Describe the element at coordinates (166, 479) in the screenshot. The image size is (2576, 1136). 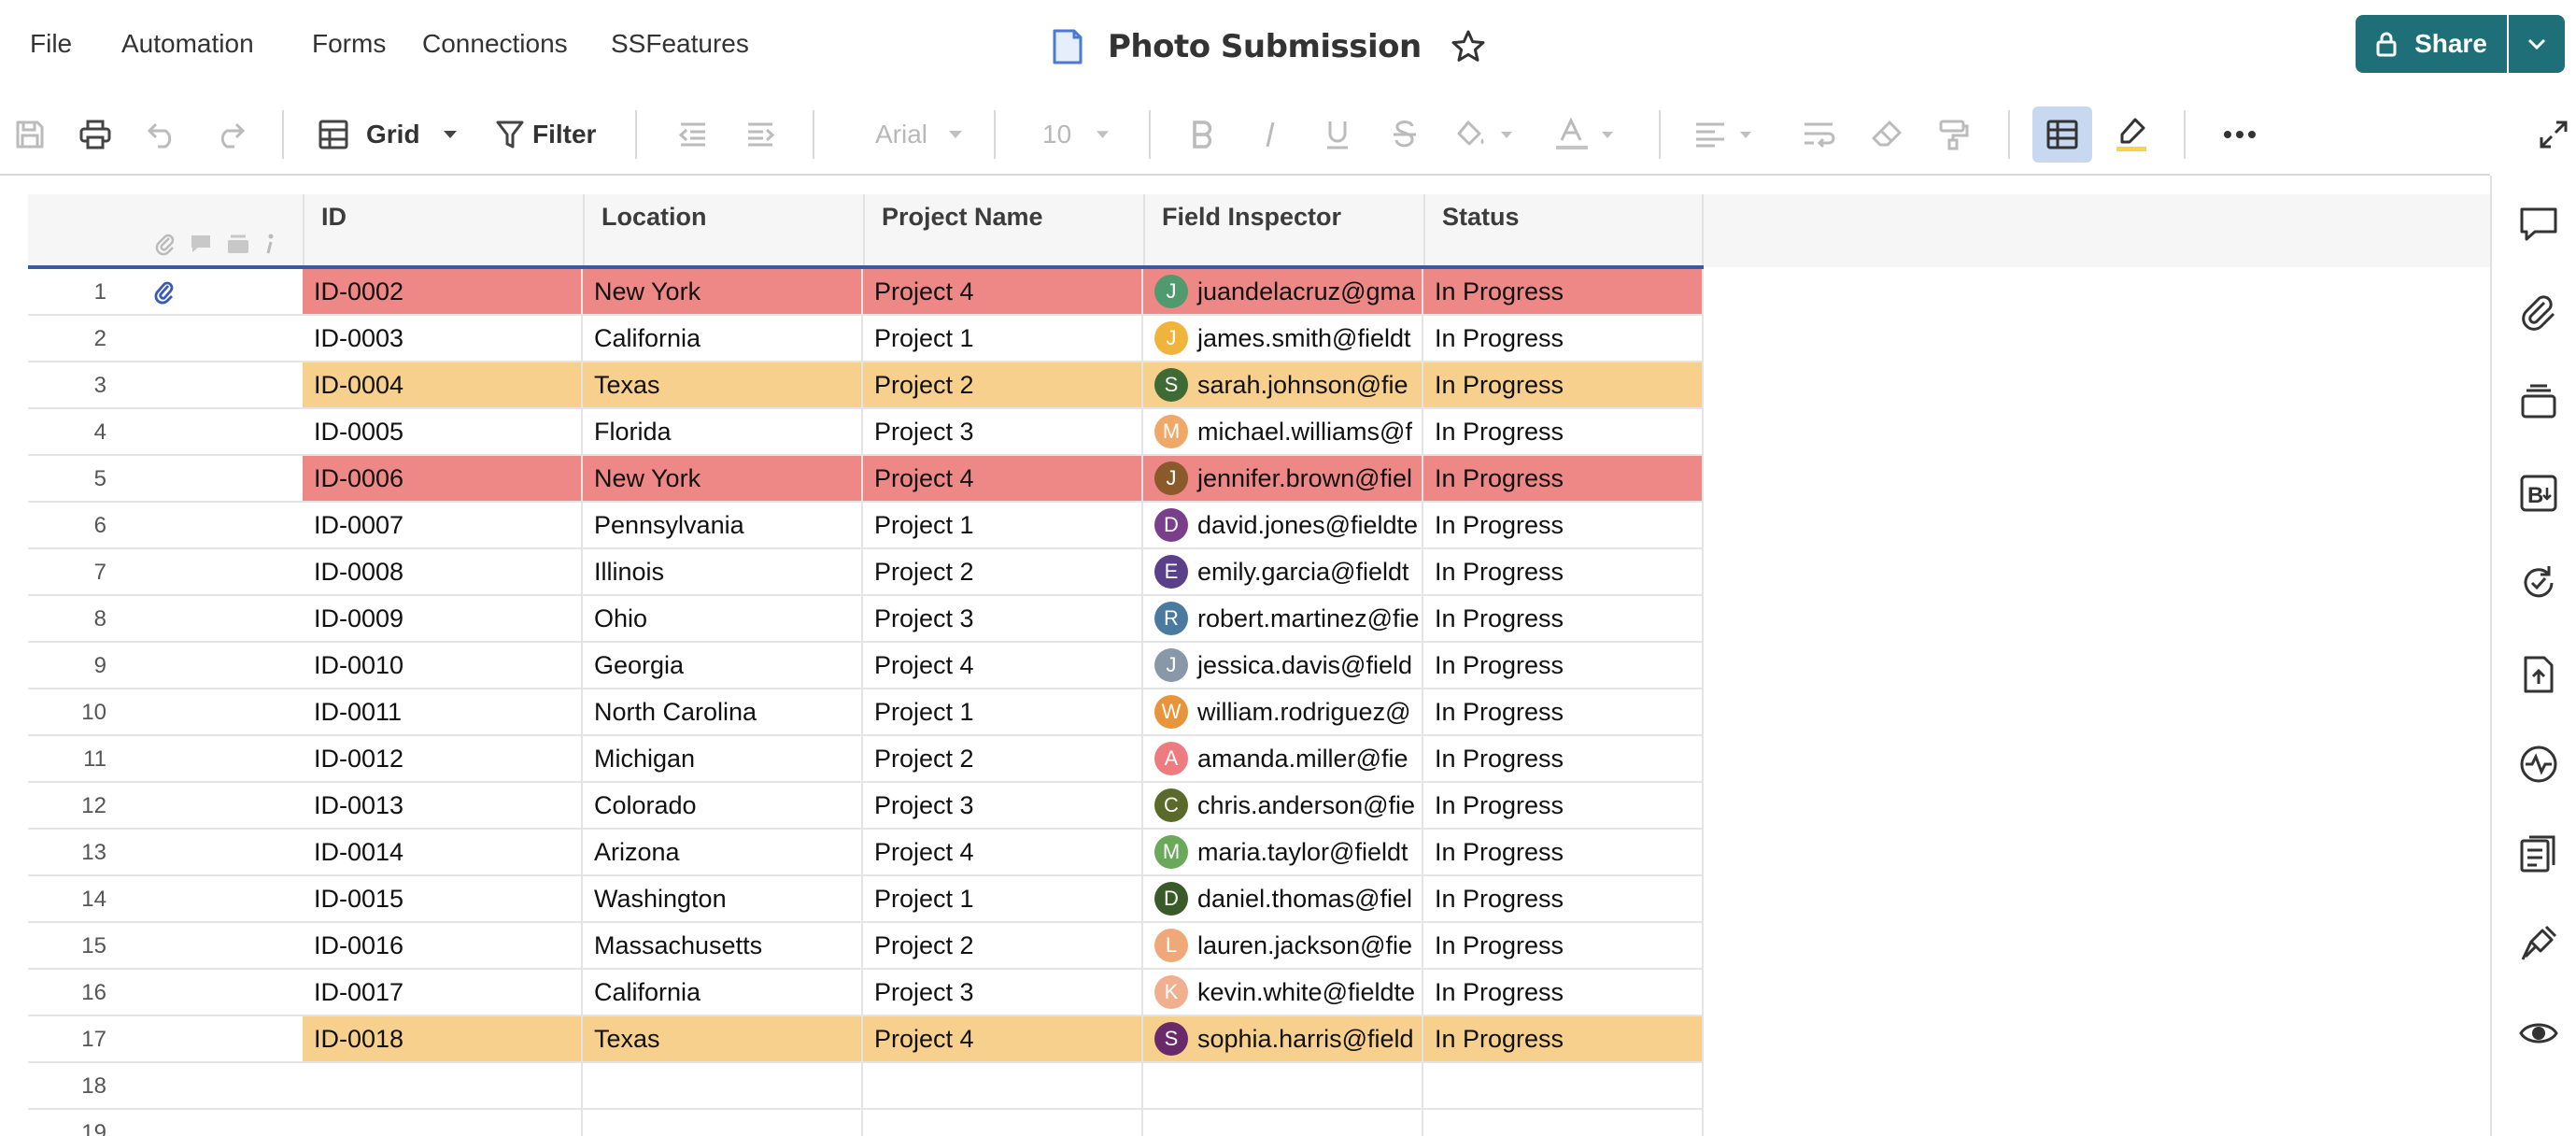
I see `row-number-cell: 5` at that location.